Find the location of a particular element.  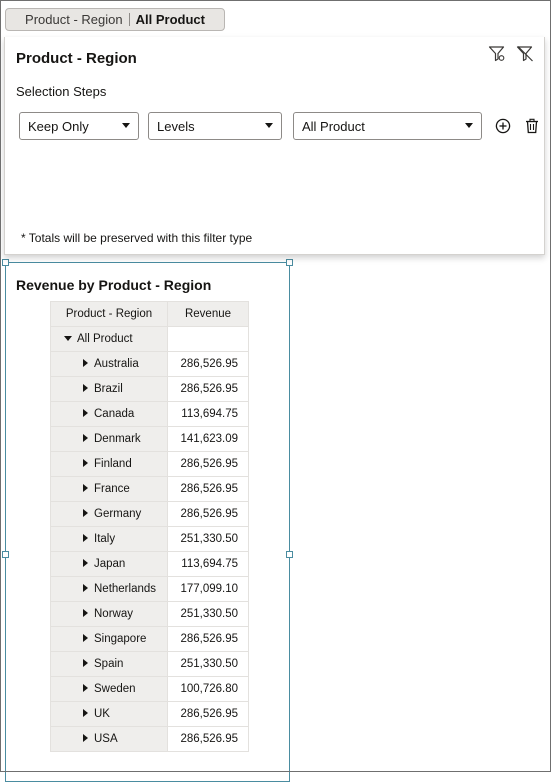

row-header: France is located at coordinates (109, 489).